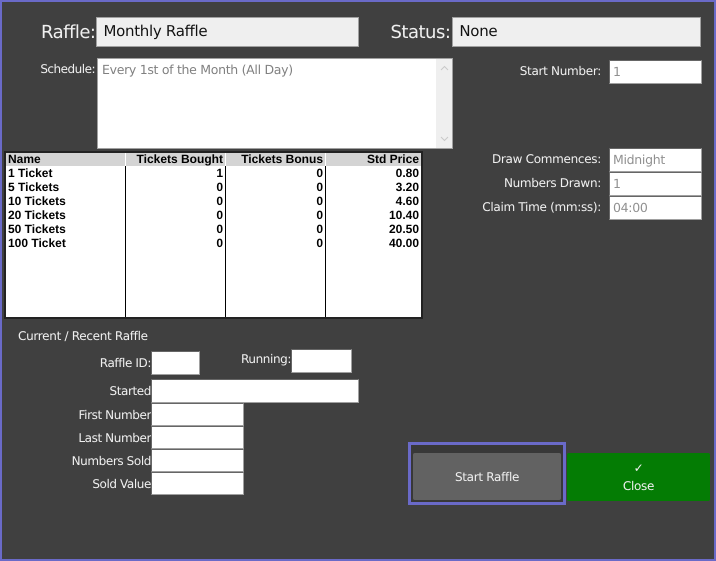 This screenshot has width=716, height=561. What do you see at coordinates (121, 483) in the screenshot?
I see `field-label: Sold Value` at bounding box center [121, 483].